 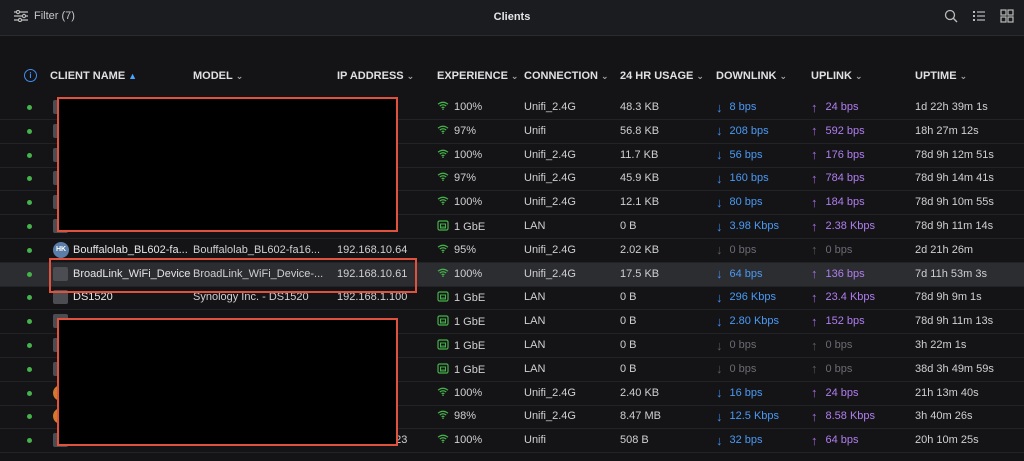 I want to click on client-usage: 2.02 KB, so click(x=640, y=249).